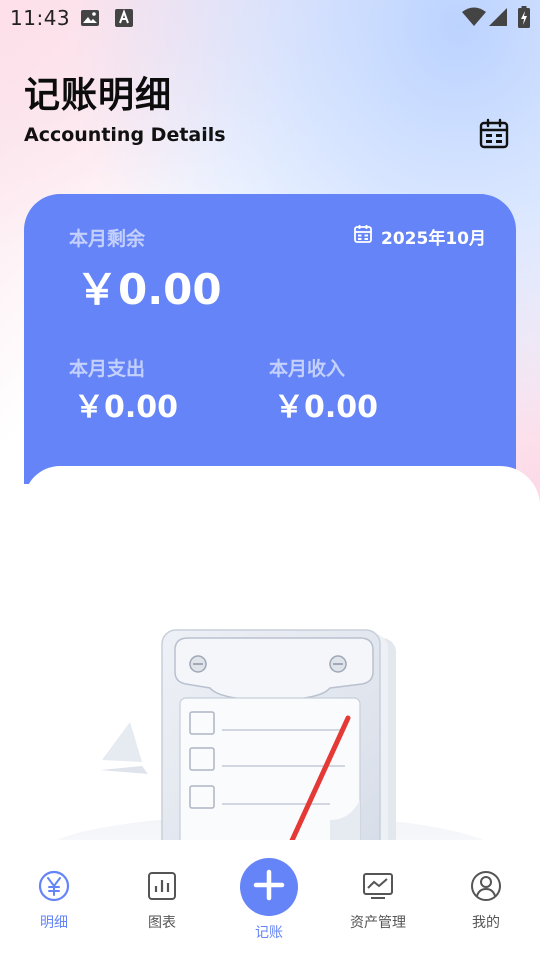 The image size is (540, 960). I want to click on signal-icon, so click(498, 19).